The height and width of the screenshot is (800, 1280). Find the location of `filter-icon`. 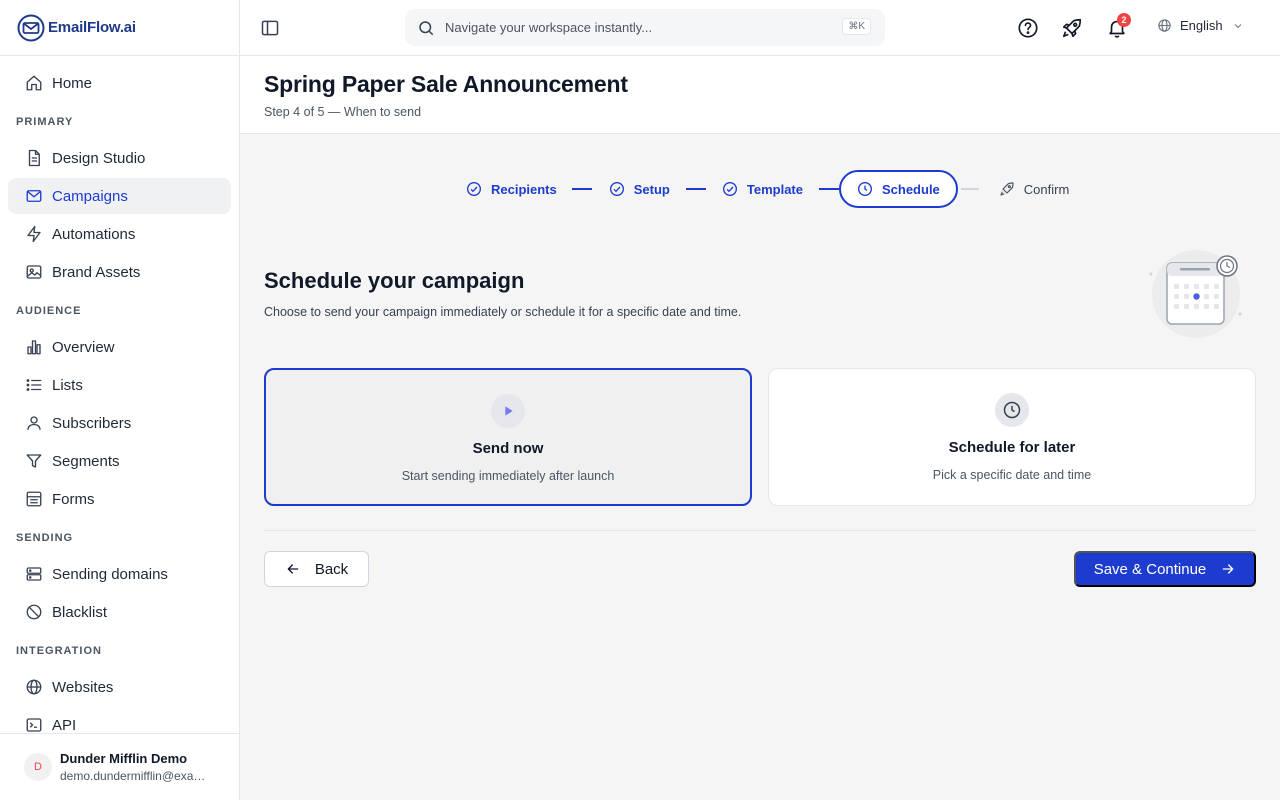

filter-icon is located at coordinates (34, 461).